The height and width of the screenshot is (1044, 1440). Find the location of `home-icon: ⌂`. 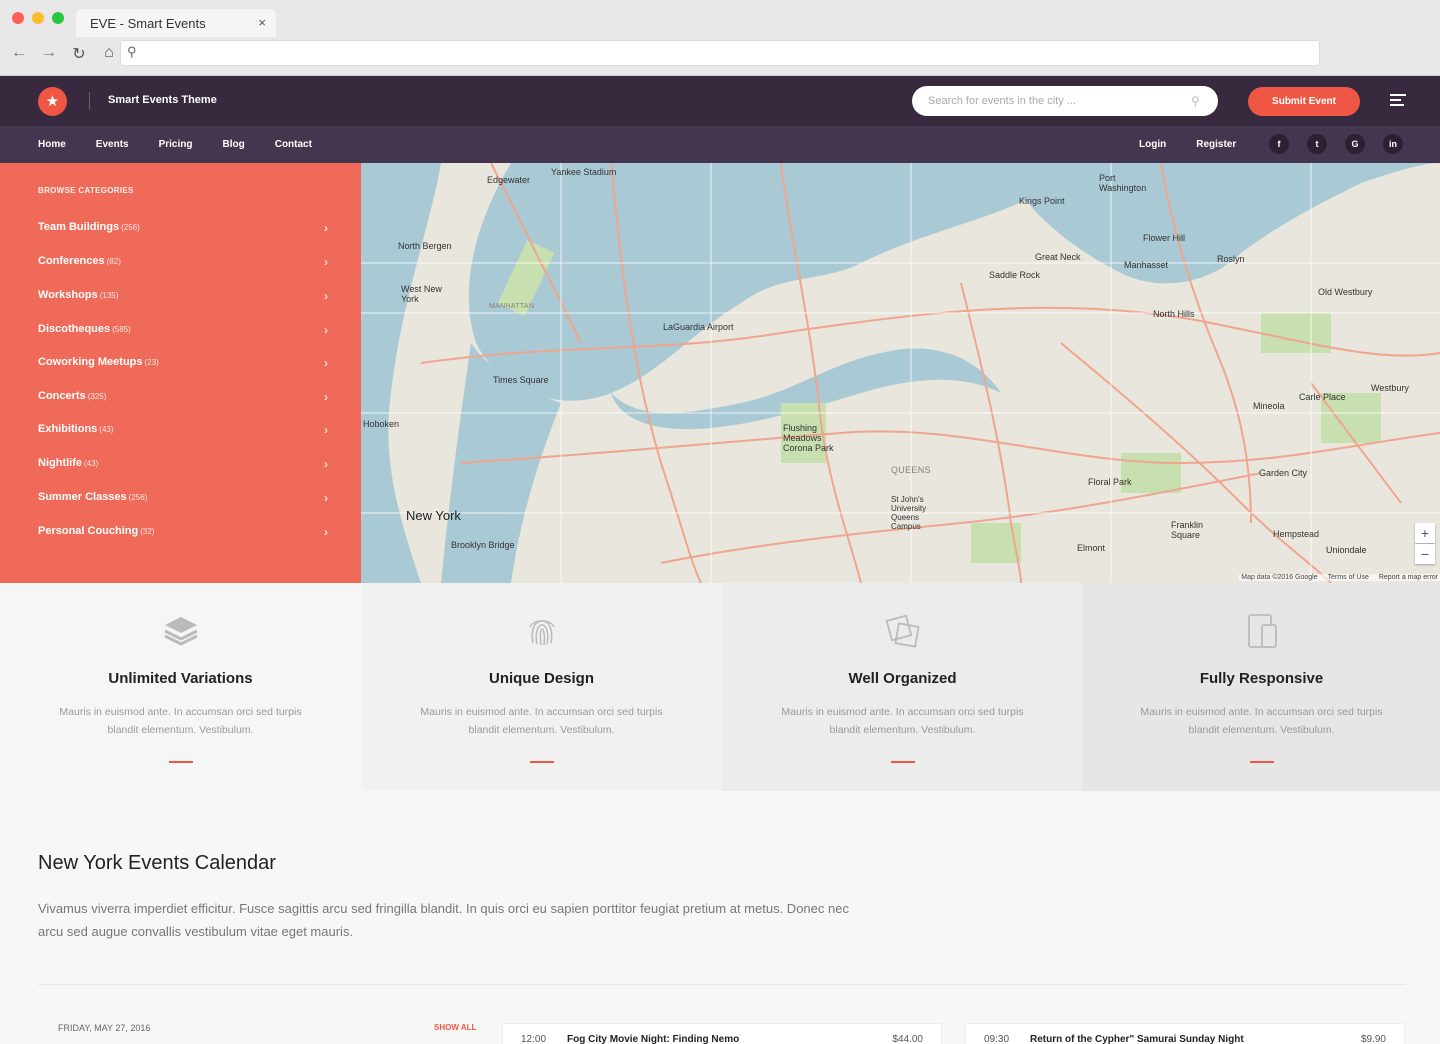

home-icon: ⌂ is located at coordinates (109, 54).